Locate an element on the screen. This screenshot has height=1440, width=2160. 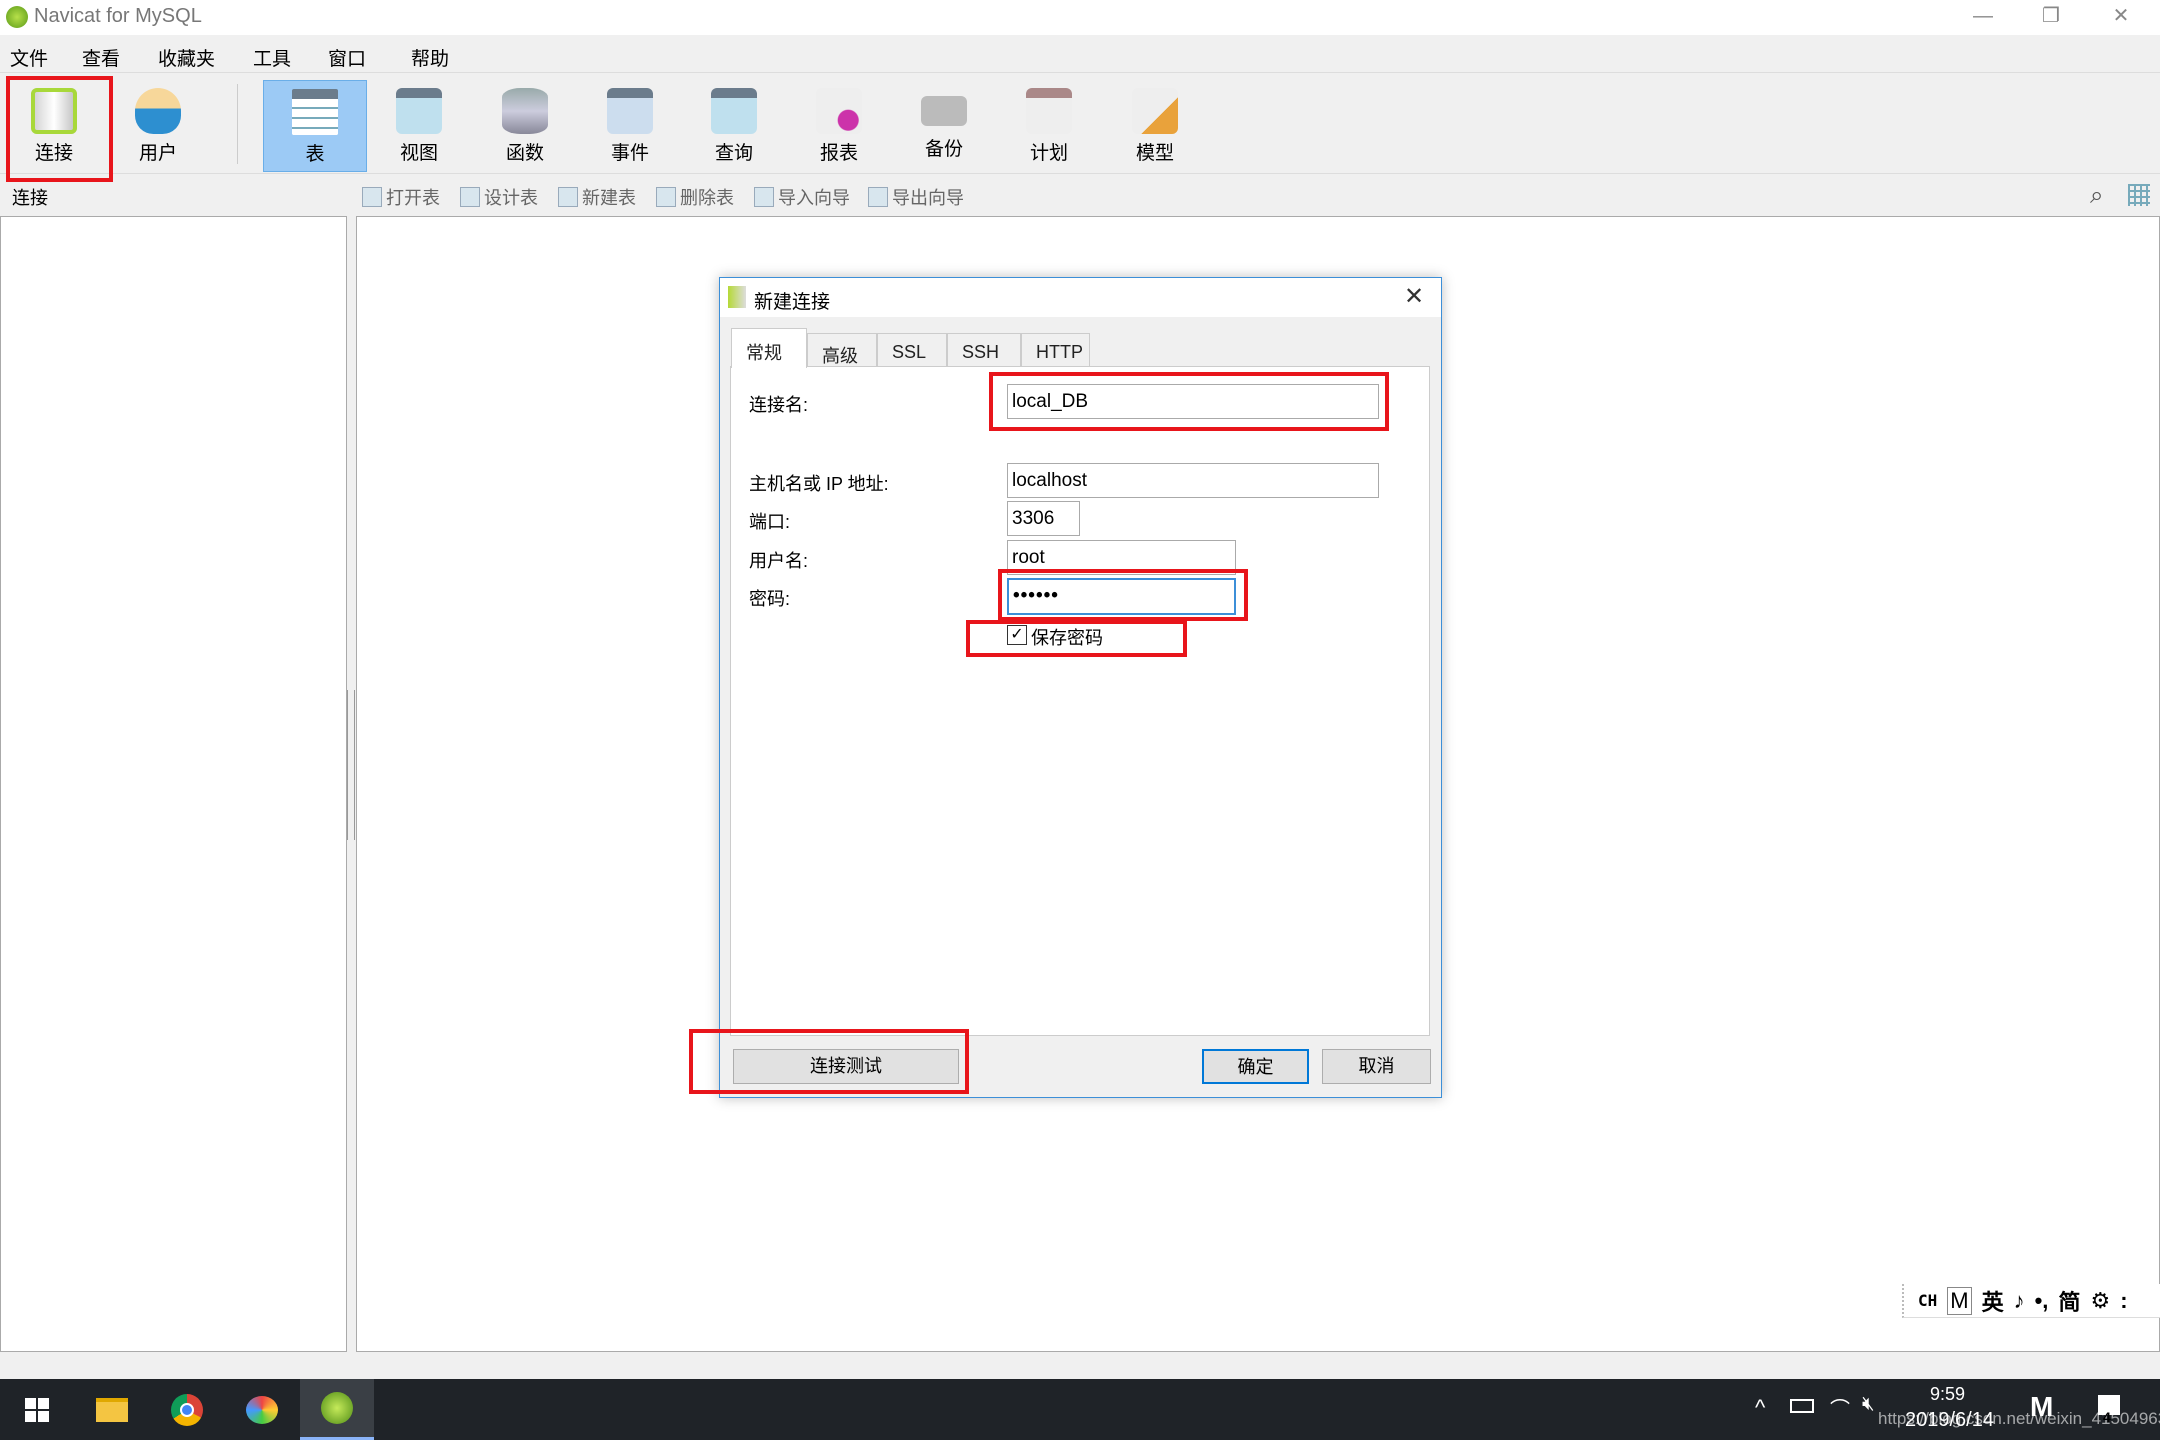
tab-ssl: SSL is located at coordinates (912, 350).